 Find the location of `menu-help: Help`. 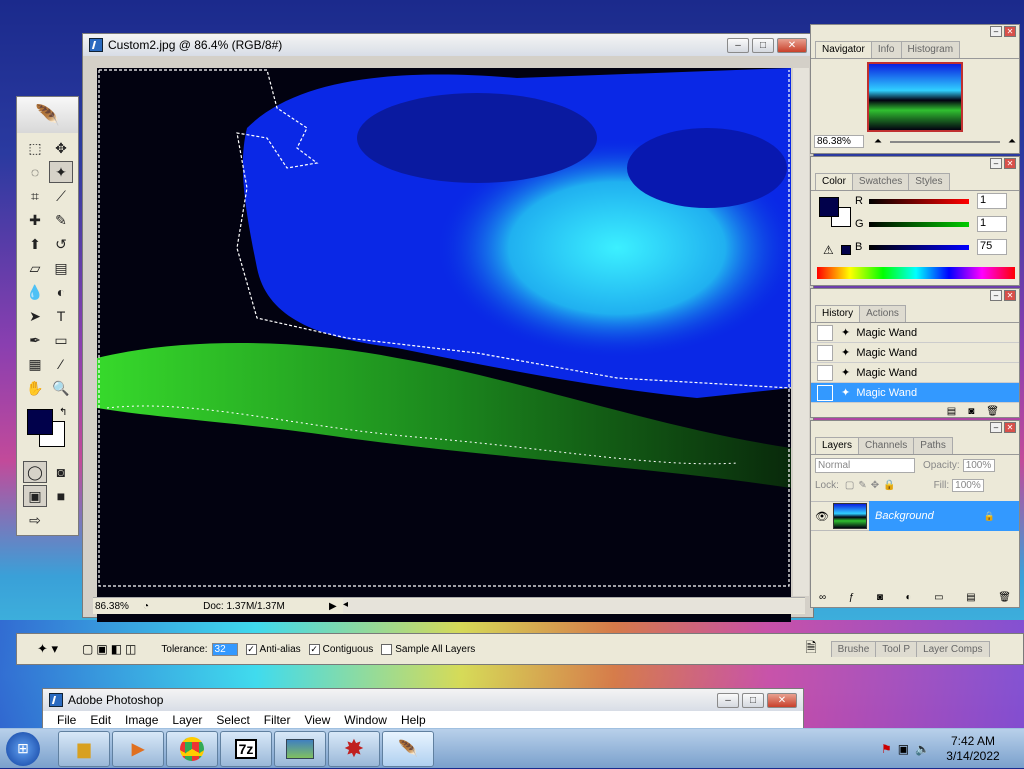

menu-help: Help is located at coordinates (413, 720).